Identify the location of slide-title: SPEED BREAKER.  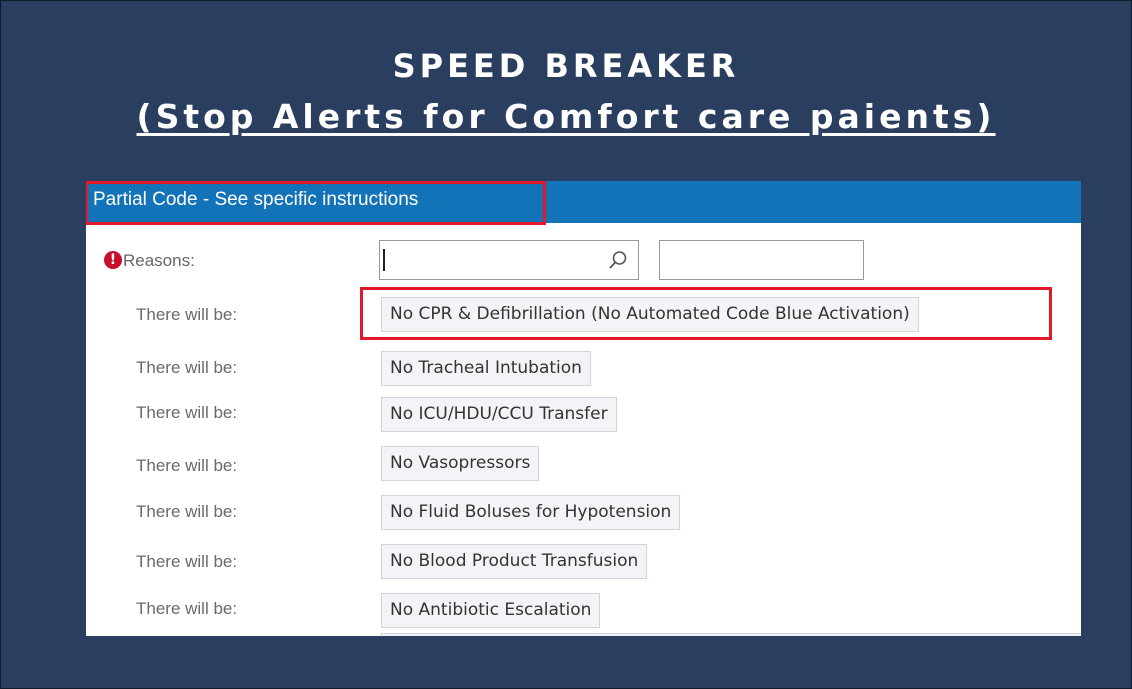
(566, 66).